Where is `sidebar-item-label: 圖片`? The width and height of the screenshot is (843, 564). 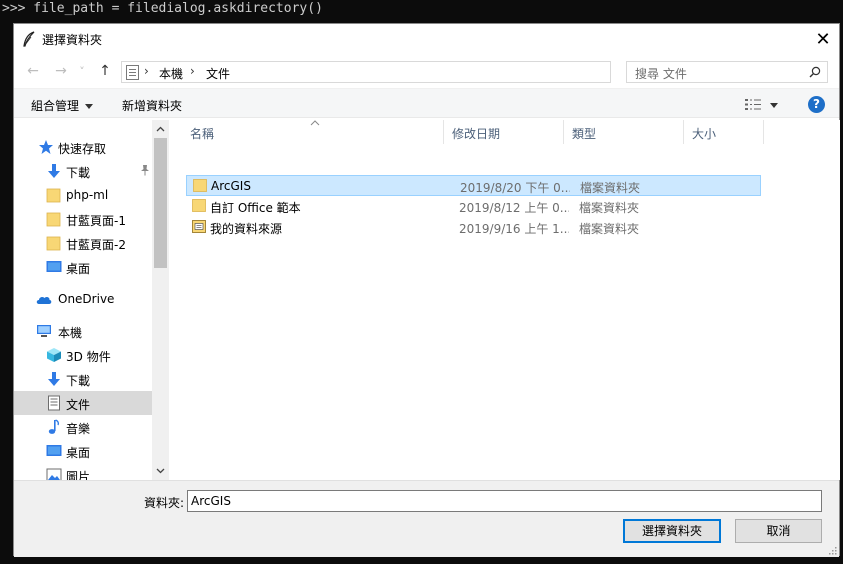
sidebar-item-label: 圖片 is located at coordinates (78, 475).